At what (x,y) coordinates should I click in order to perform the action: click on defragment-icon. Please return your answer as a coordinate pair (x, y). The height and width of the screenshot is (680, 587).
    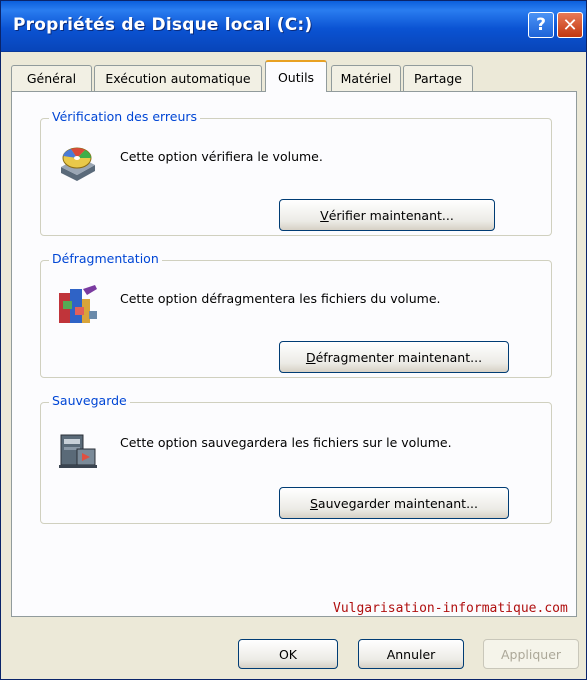
    Looking at the image, I should click on (78, 304).